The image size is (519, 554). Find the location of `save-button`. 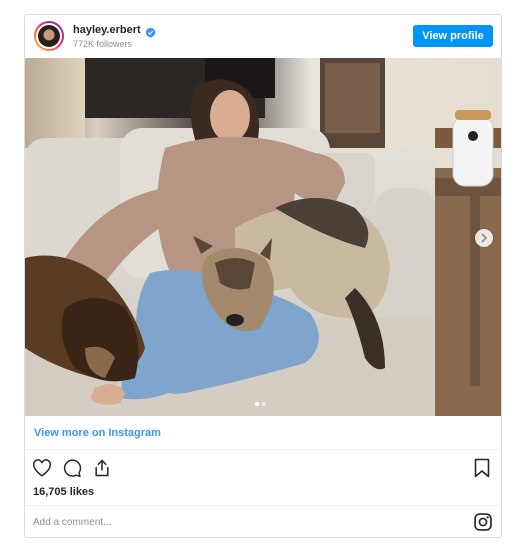

save-button is located at coordinates (482, 468).